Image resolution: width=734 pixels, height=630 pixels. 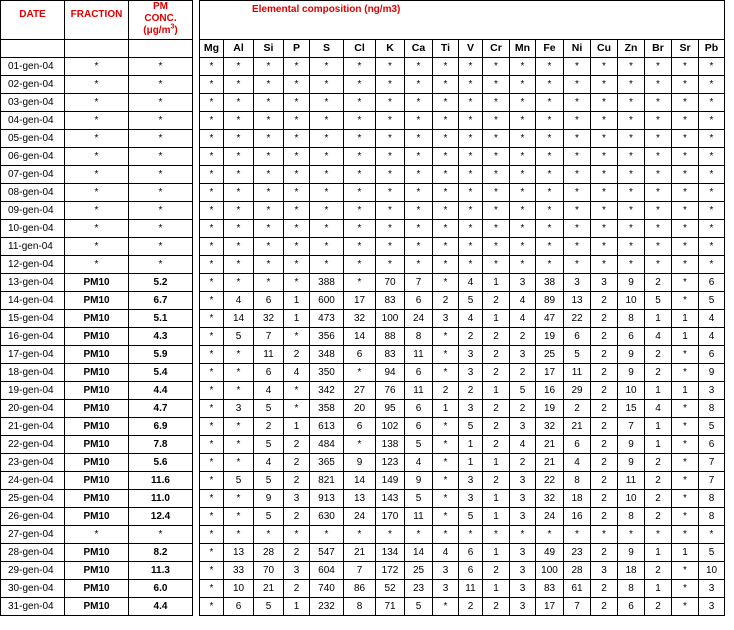 I want to click on value-cell-ti: 3, so click(x=445, y=318).